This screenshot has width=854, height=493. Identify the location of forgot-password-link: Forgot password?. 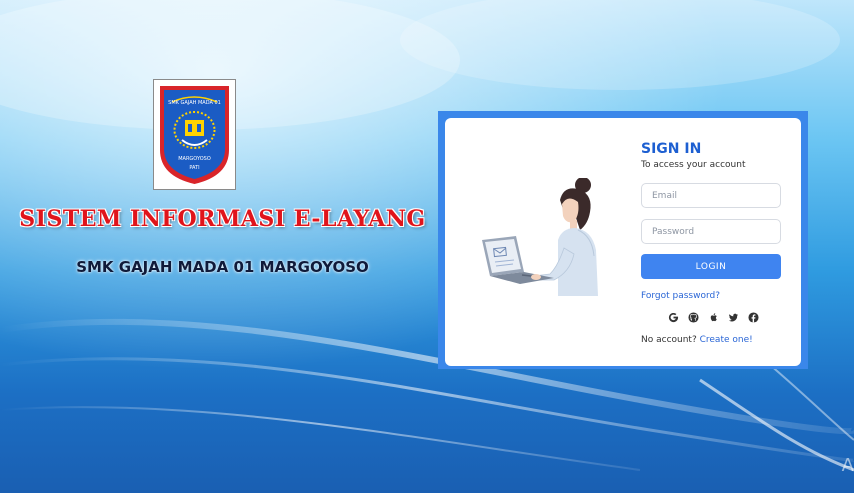
(680, 296).